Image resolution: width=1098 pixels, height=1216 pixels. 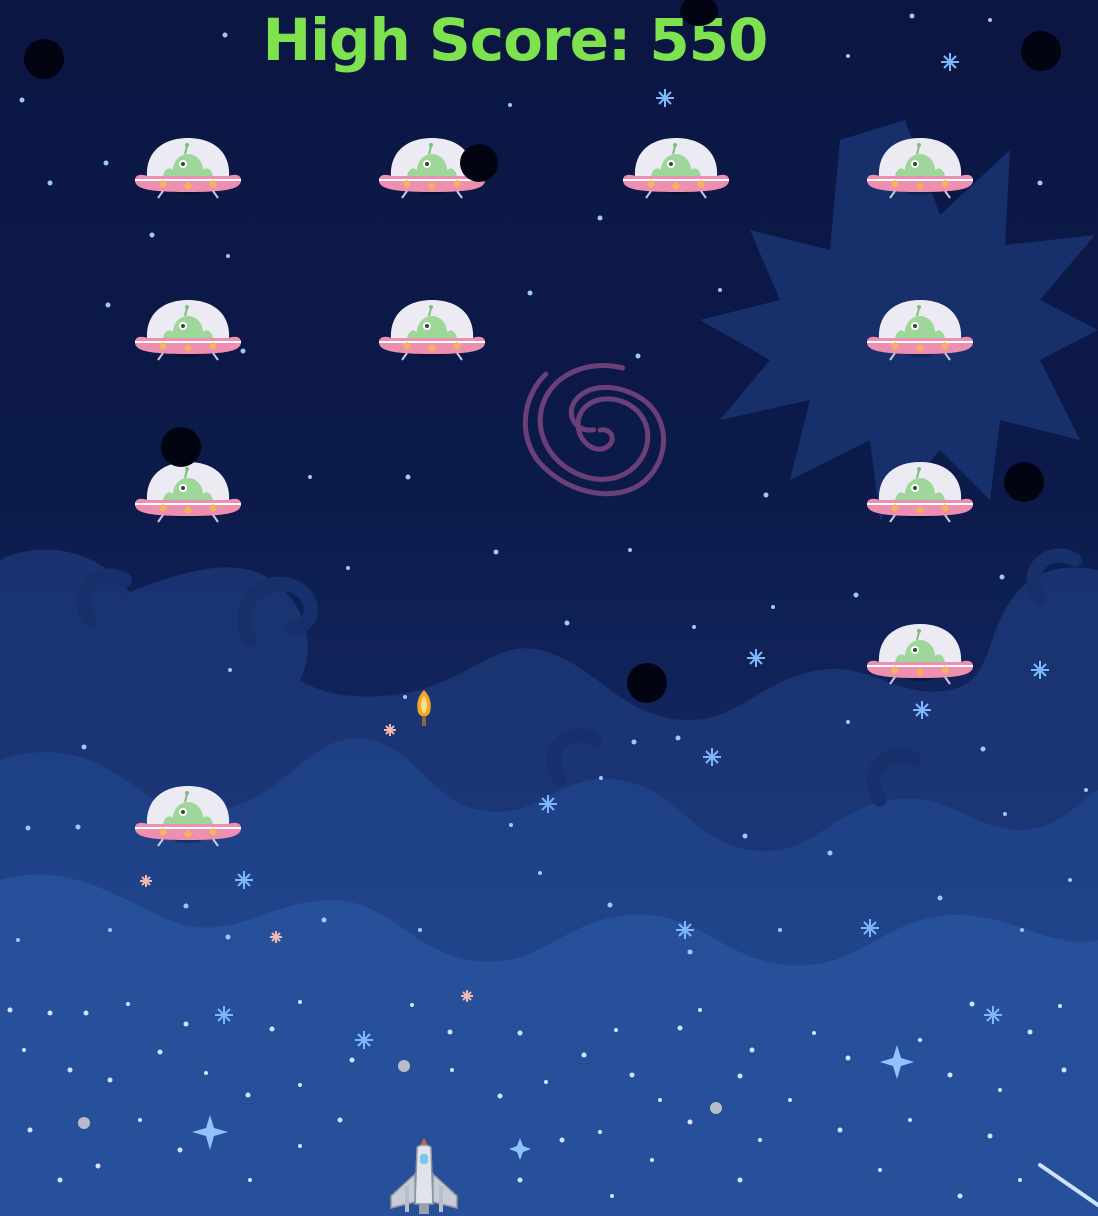 What do you see at coordinates (515, 40) in the screenshot?
I see `high-score-label: High Score: 550` at bounding box center [515, 40].